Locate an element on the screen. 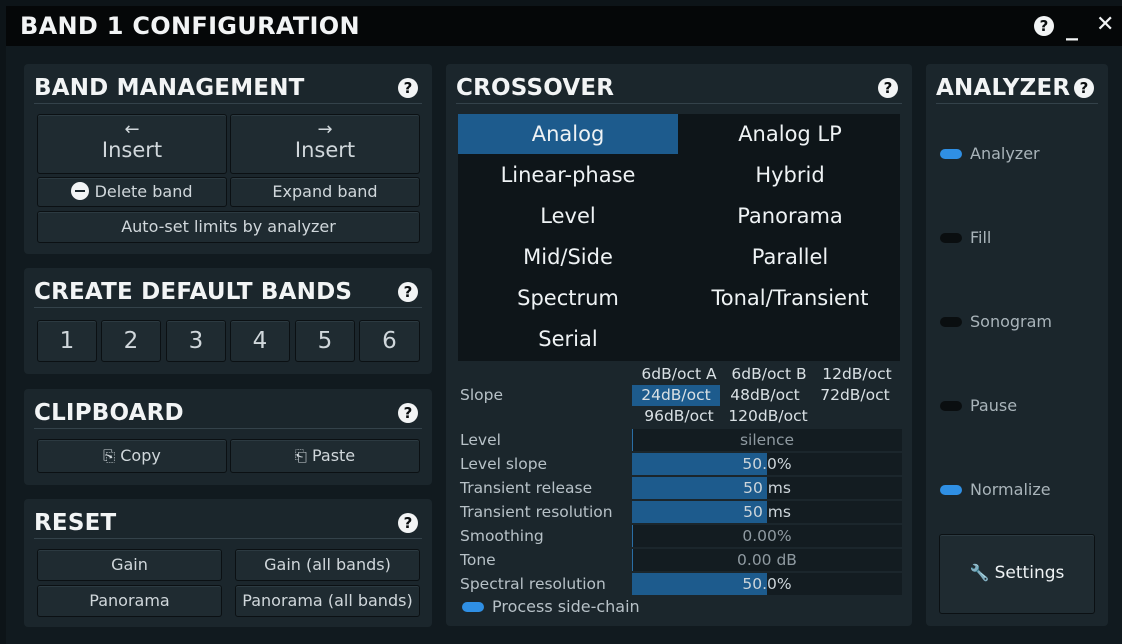  param-smoothing-slider: 0.00% is located at coordinates (767, 536).